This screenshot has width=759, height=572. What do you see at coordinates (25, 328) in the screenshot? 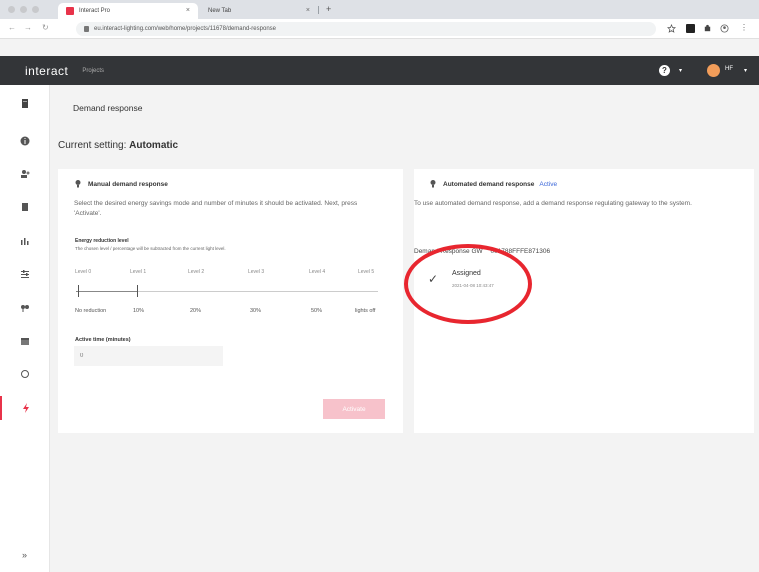
I see `sidebar: »` at bounding box center [25, 328].